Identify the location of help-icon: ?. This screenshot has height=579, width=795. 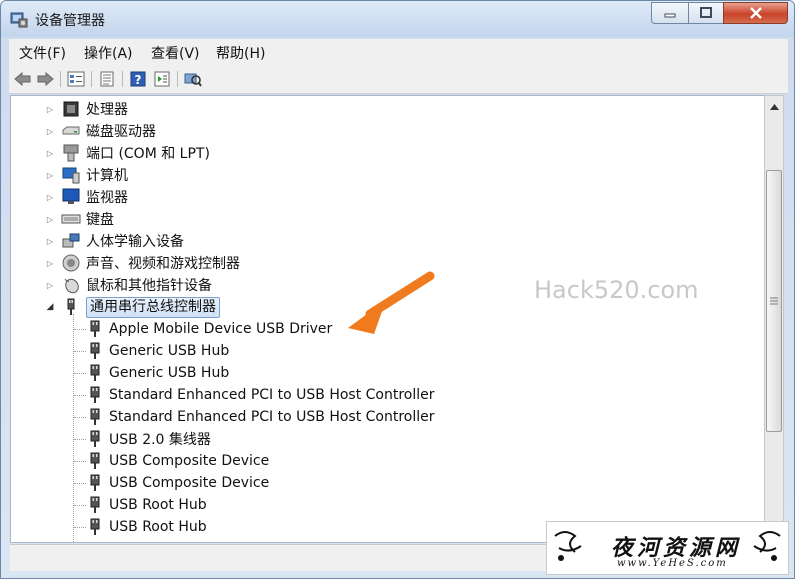
(138, 79).